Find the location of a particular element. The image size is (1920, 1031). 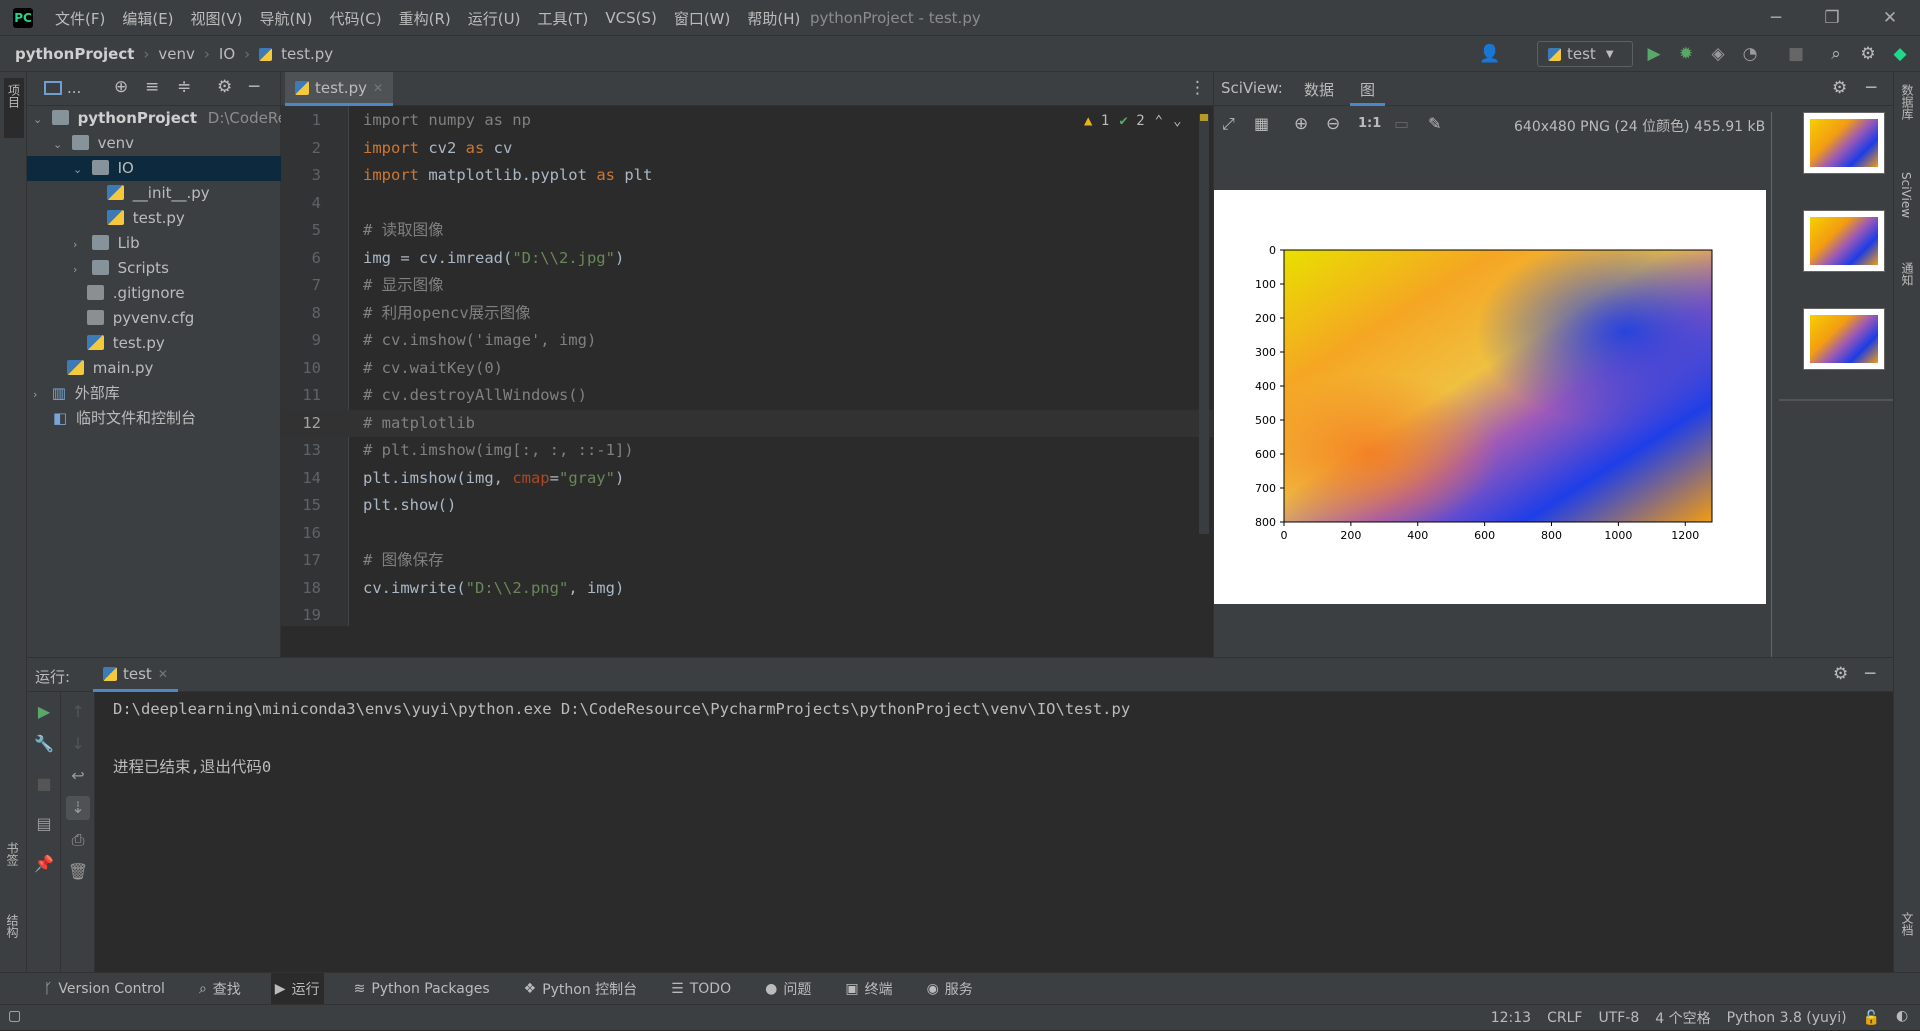

code-line: 17 # 图像保存 is located at coordinates (747, 561).